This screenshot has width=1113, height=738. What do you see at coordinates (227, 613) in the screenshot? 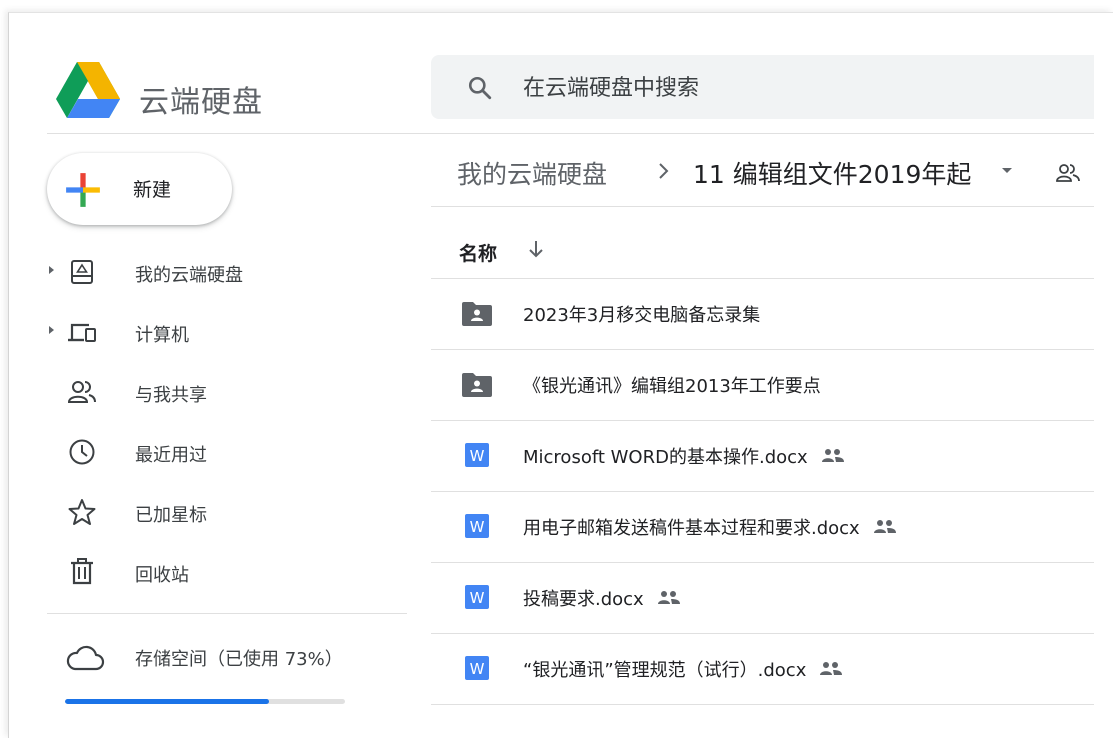
I see `sidebar-divider` at bounding box center [227, 613].